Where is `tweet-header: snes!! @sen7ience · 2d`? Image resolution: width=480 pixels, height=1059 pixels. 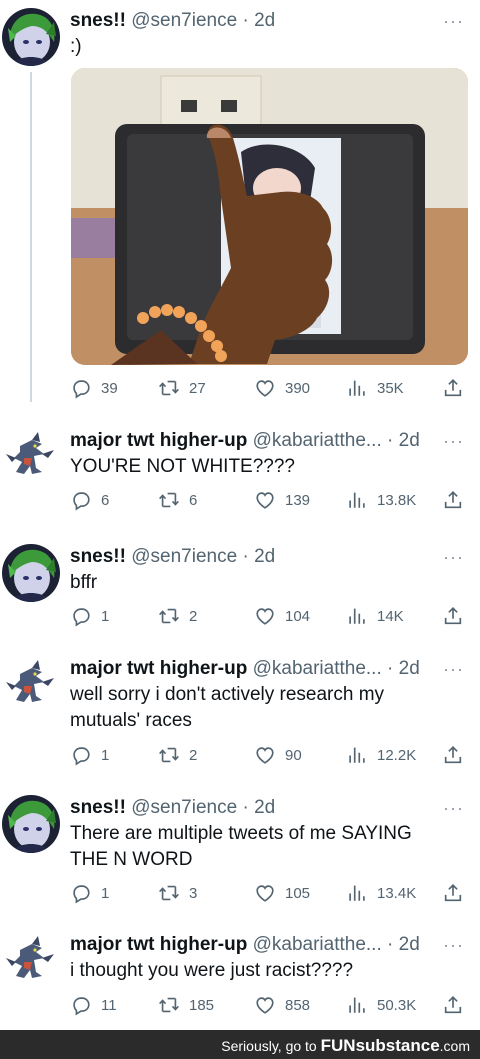
tweet-header: snes!! @sen7ience · 2d is located at coordinates (172, 808).